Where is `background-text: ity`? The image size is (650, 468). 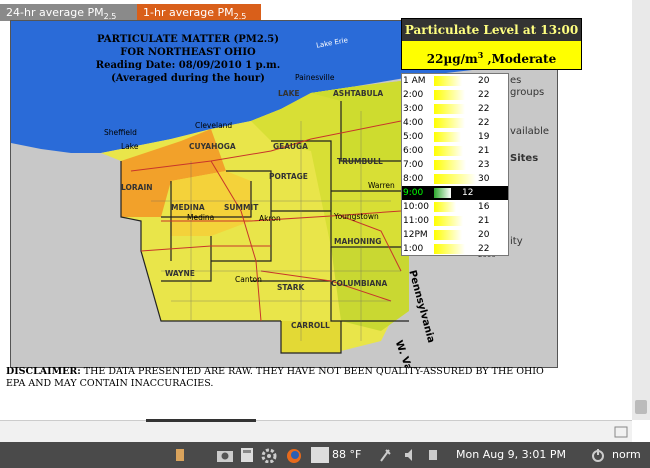
background-text: ity is located at coordinates (516, 241).